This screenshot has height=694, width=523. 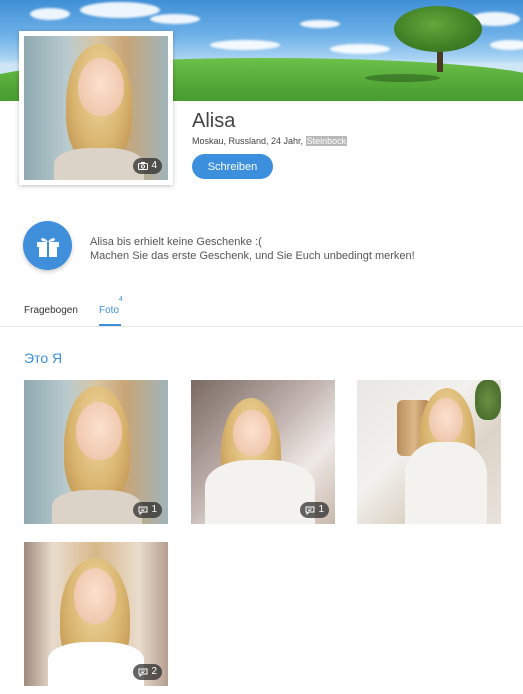 I want to click on gift-message-line1: Alisa bis erhielt keine Geschenke :(, so click(x=176, y=242).